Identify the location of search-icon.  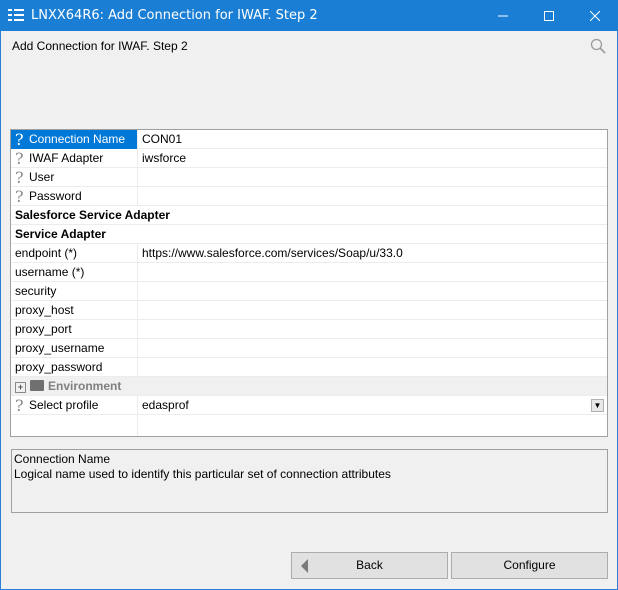
(598, 46).